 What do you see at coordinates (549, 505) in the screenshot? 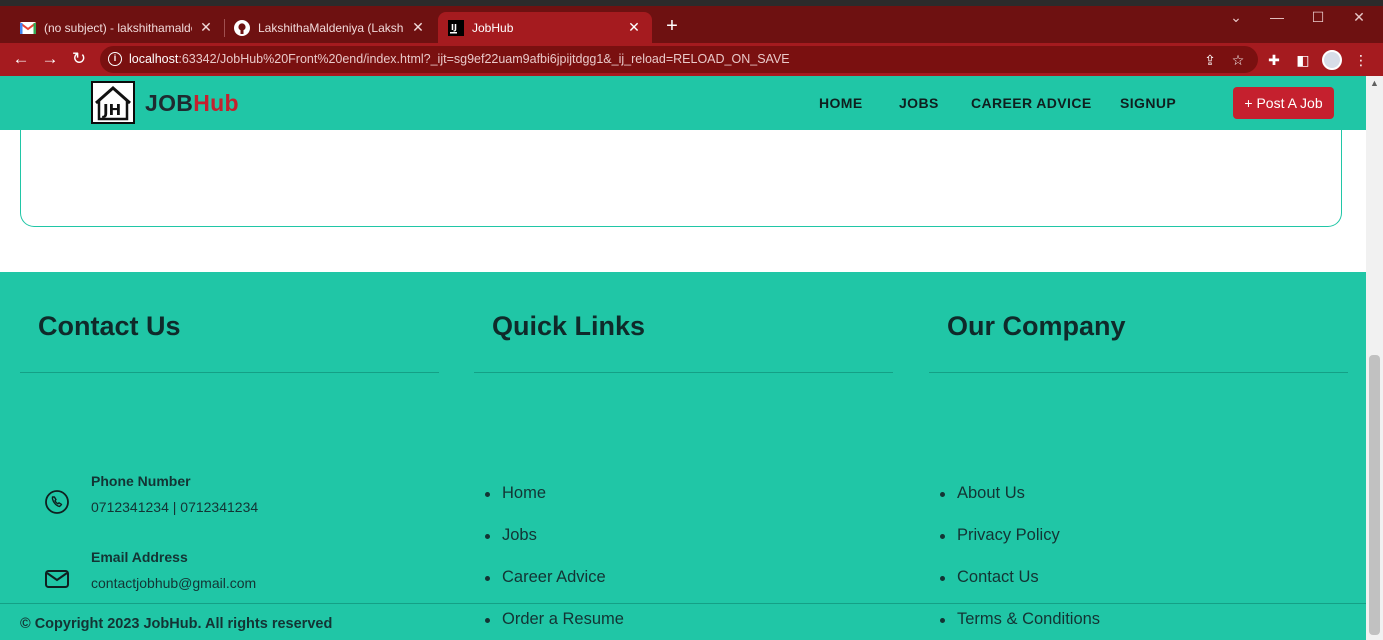
I see `quick-link-home: Home` at bounding box center [549, 505].